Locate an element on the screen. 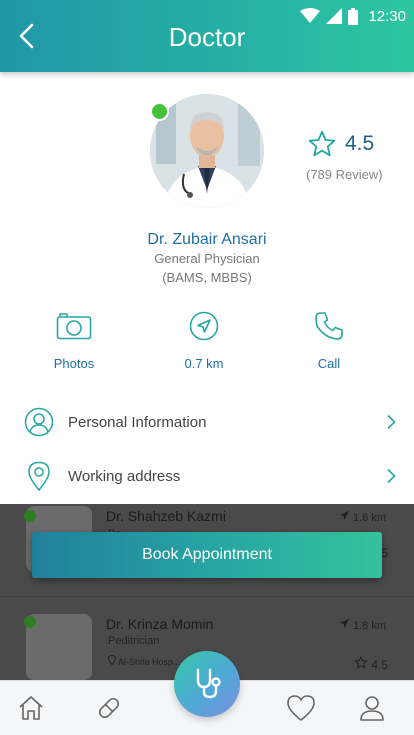 The image size is (414, 735). stethoscope-icon is located at coordinates (208, 683).